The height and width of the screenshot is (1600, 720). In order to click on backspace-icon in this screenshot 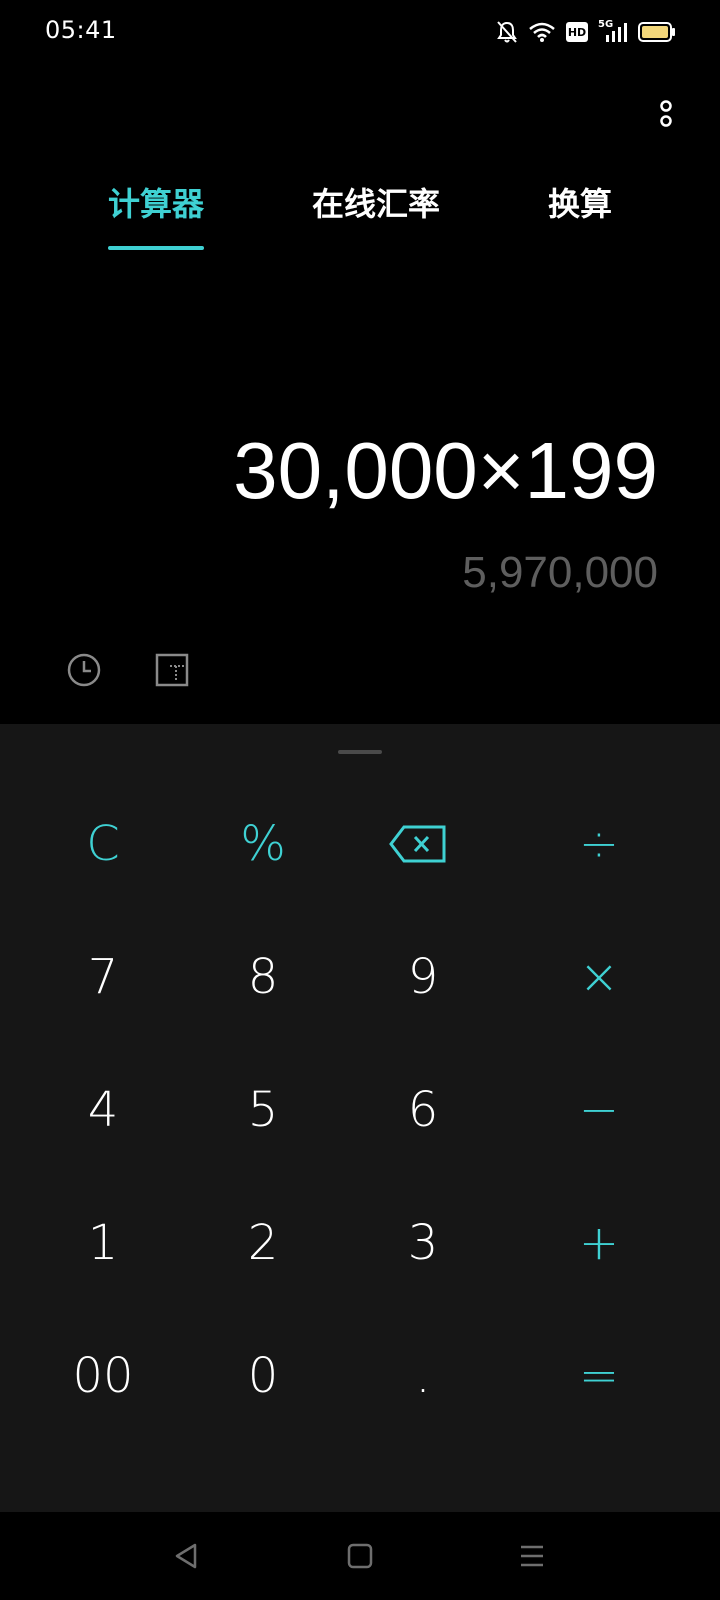, I will do `click(417, 844)`.